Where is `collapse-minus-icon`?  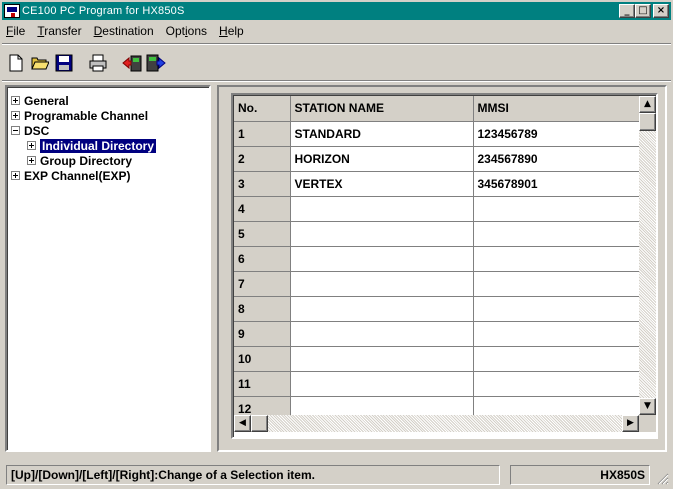 collapse-minus-icon is located at coordinates (15, 130).